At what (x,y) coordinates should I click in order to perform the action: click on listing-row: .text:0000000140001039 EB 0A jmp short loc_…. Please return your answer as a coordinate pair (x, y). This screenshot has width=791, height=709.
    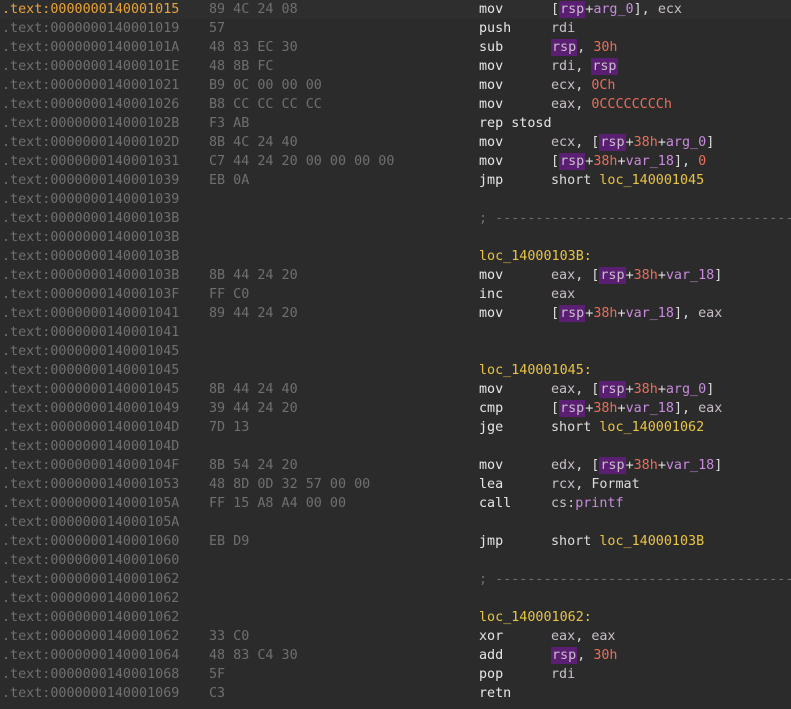
    Looking at the image, I should click on (395, 180).